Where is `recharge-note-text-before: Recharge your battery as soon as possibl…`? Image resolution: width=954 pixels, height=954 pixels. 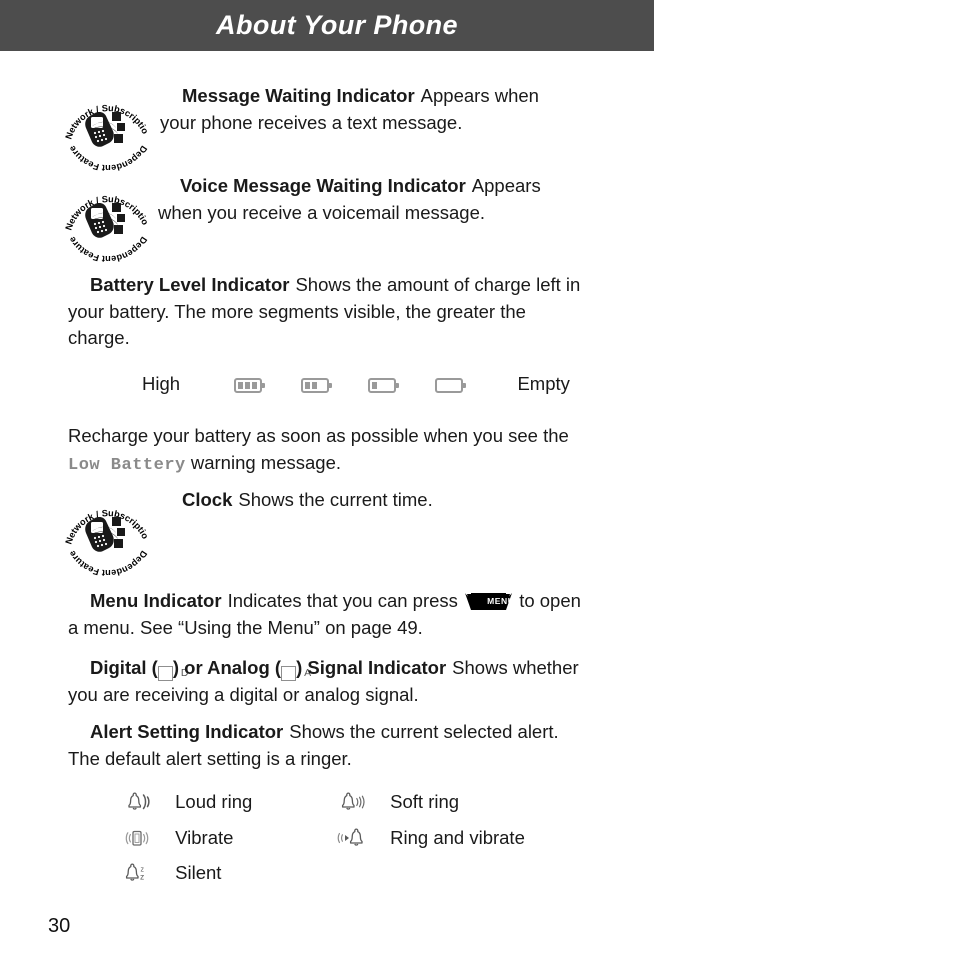 recharge-note-text-before: Recharge your battery as soon as possibl… is located at coordinates (318, 435).